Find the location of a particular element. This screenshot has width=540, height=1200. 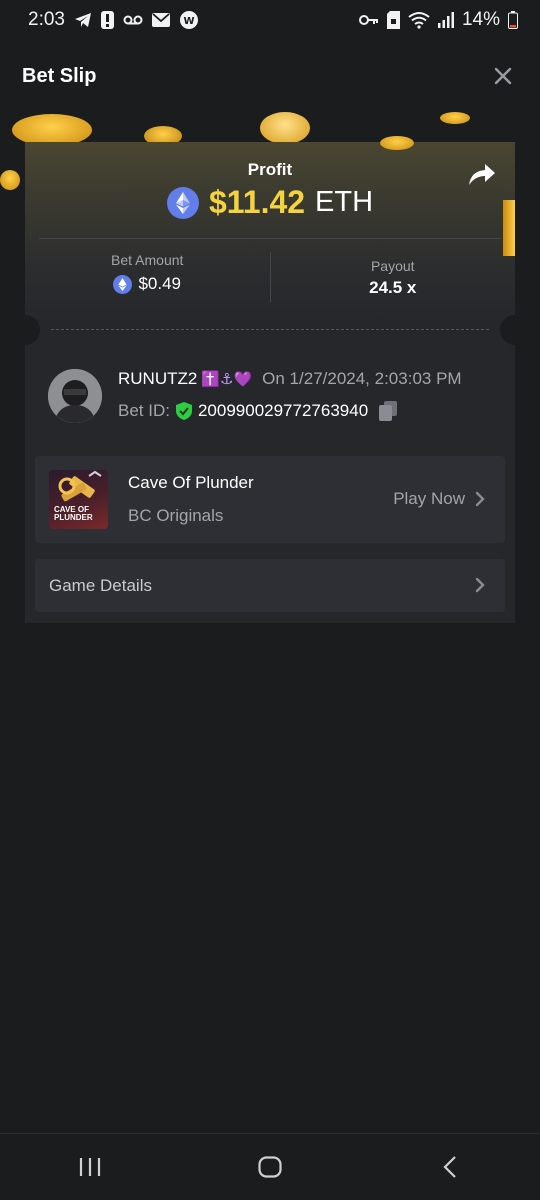

status-right: 14% is located at coordinates (438, 20).